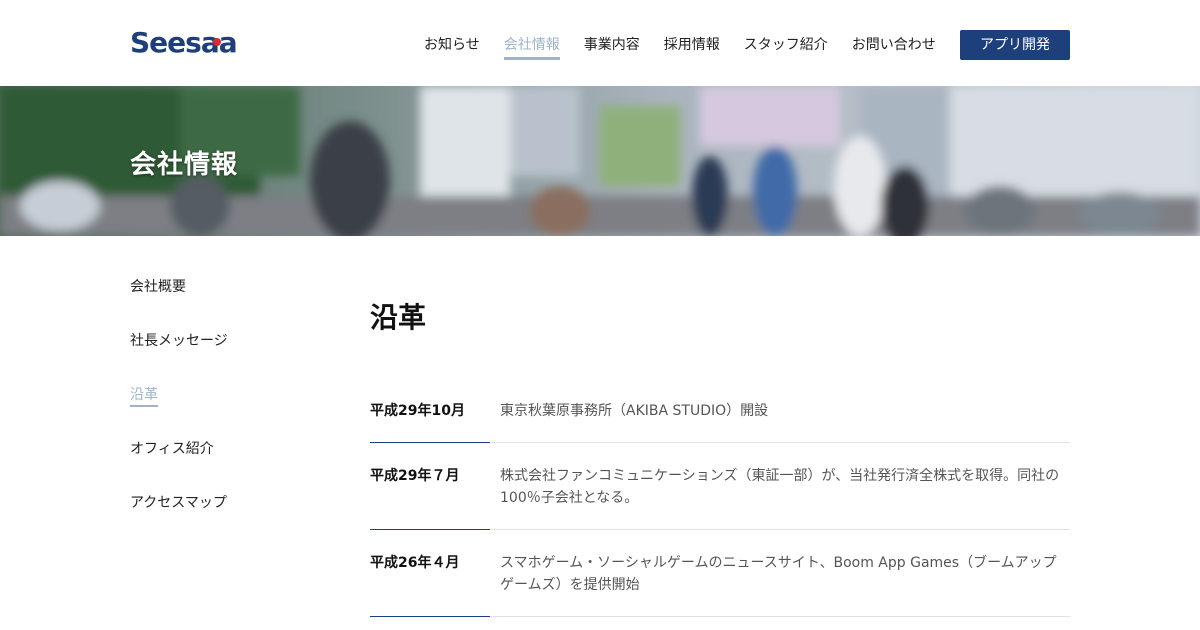 This screenshot has height=630, width=1200. What do you see at coordinates (190, 42) in the screenshot?
I see `seesaa-logo: Seesaa` at bounding box center [190, 42].